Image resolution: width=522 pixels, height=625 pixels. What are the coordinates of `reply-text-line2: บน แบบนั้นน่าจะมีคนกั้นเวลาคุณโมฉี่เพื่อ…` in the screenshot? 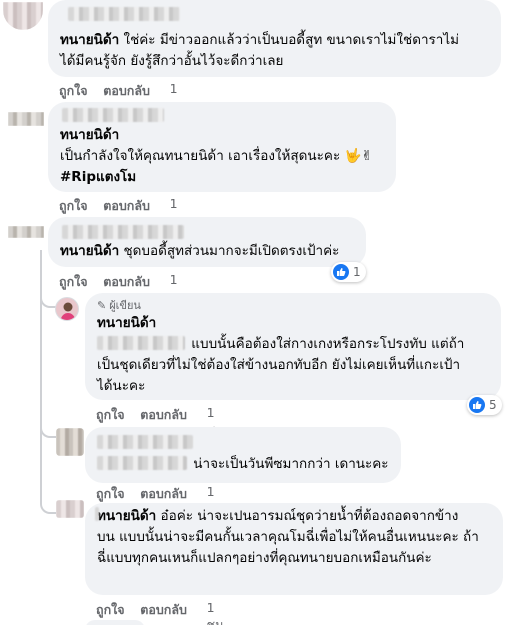 It's located at (288, 537).